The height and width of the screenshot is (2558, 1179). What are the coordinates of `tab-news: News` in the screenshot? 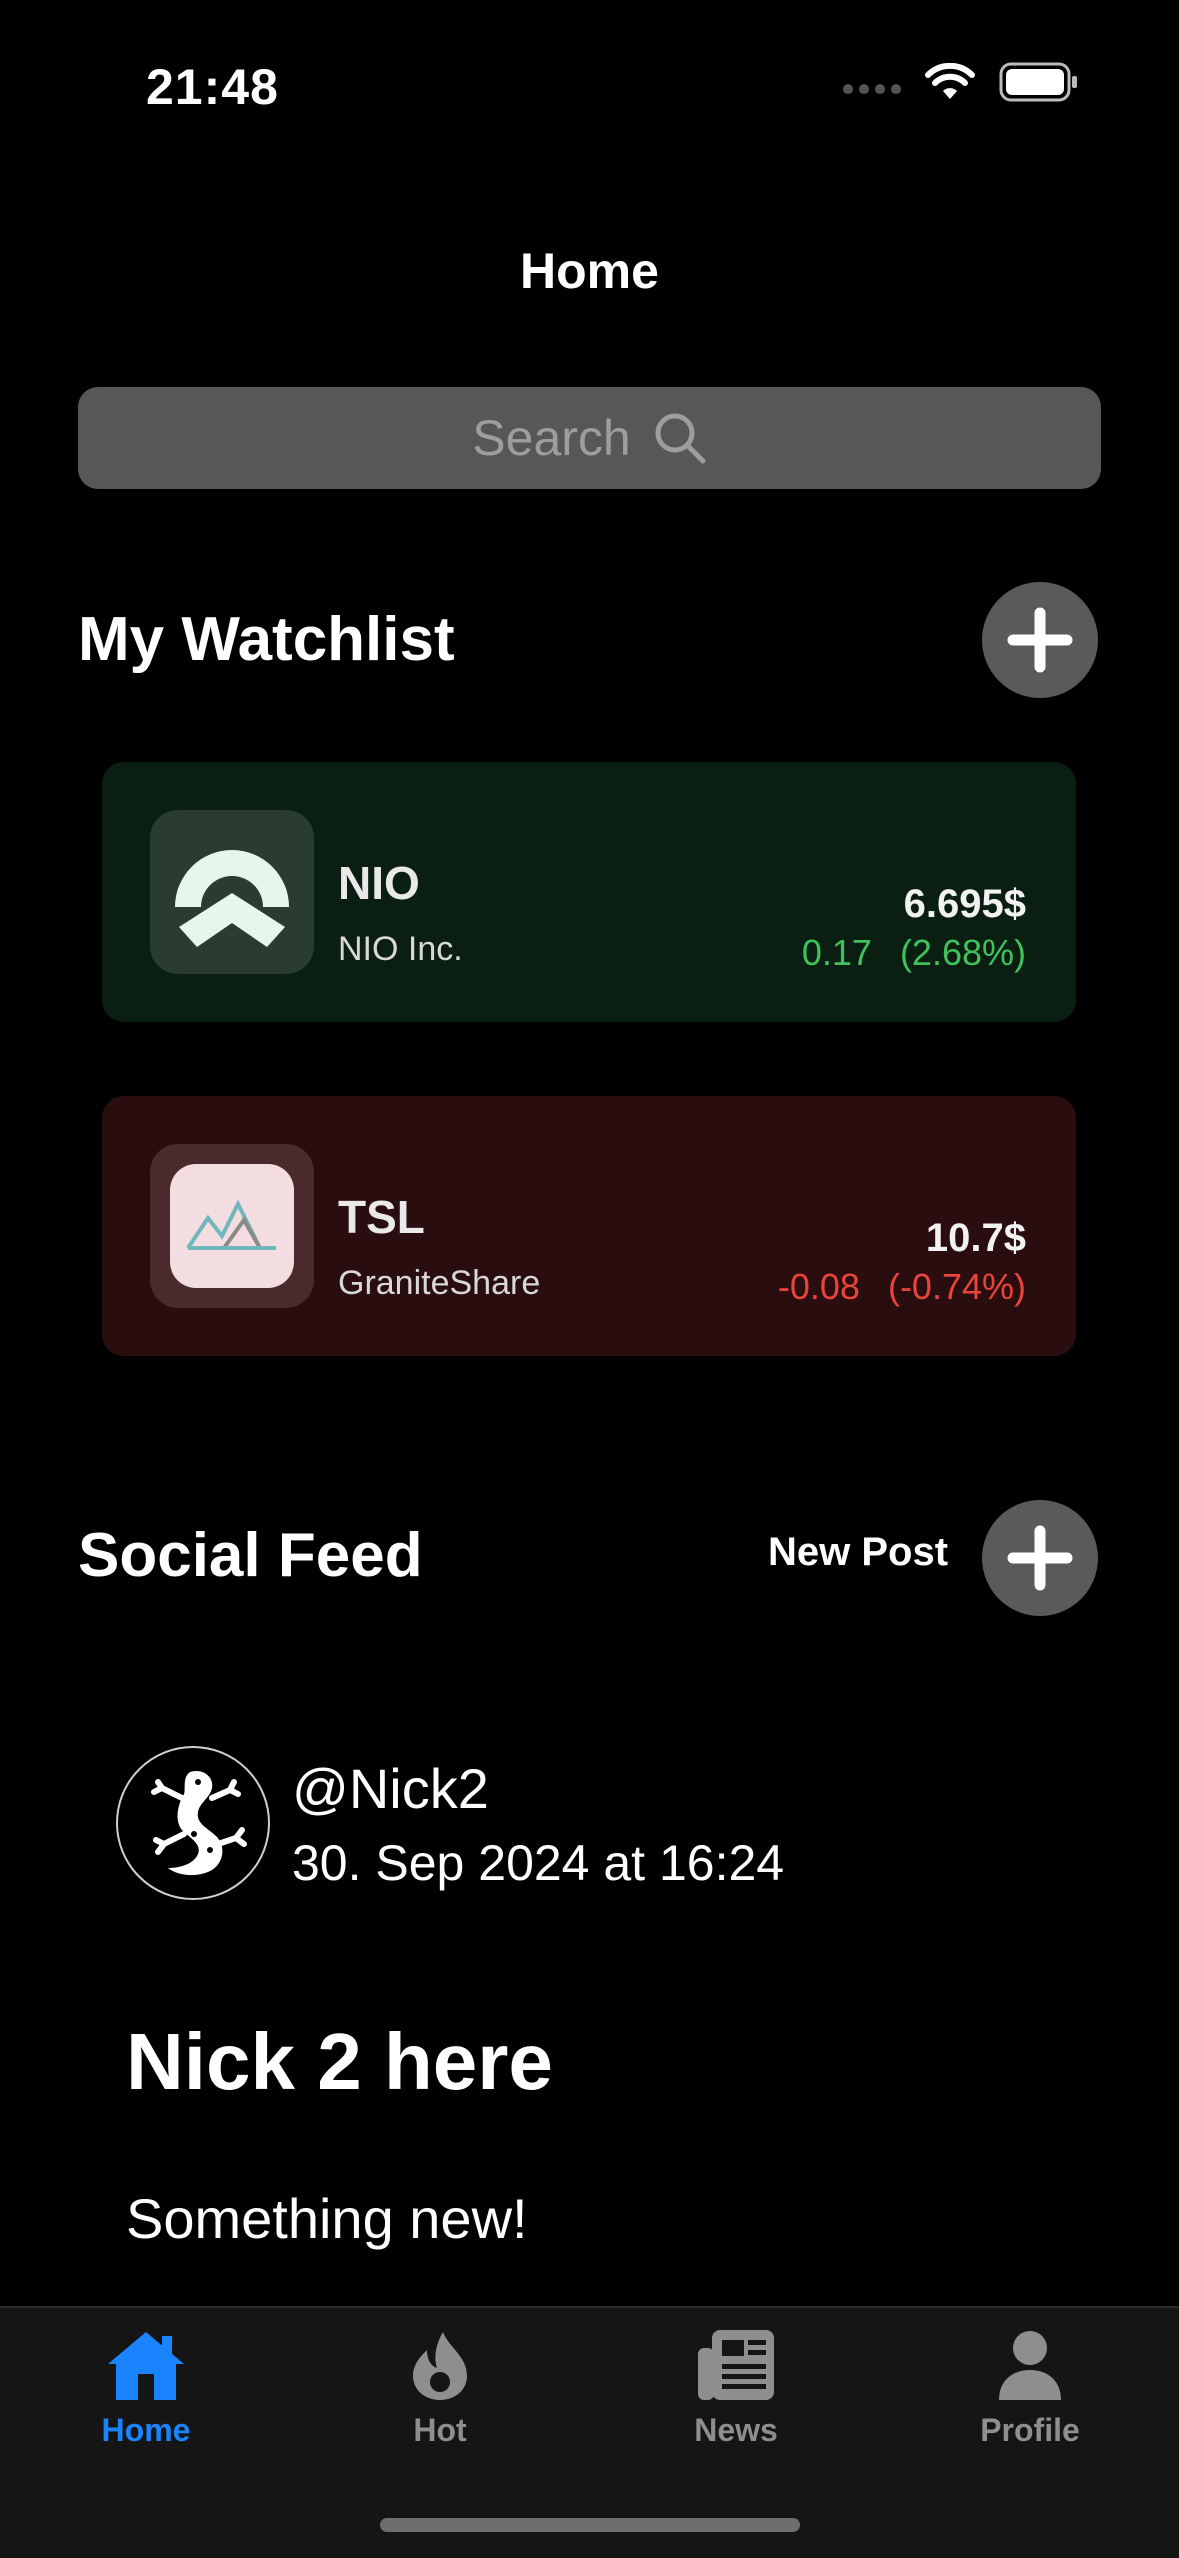 It's located at (736, 2388).